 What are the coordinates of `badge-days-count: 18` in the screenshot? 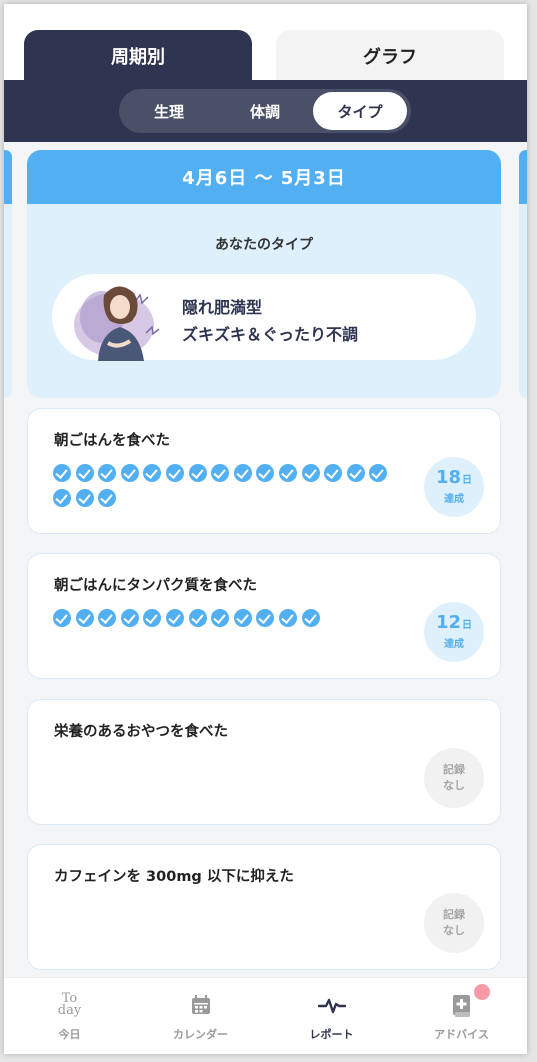 It's located at (448, 477).